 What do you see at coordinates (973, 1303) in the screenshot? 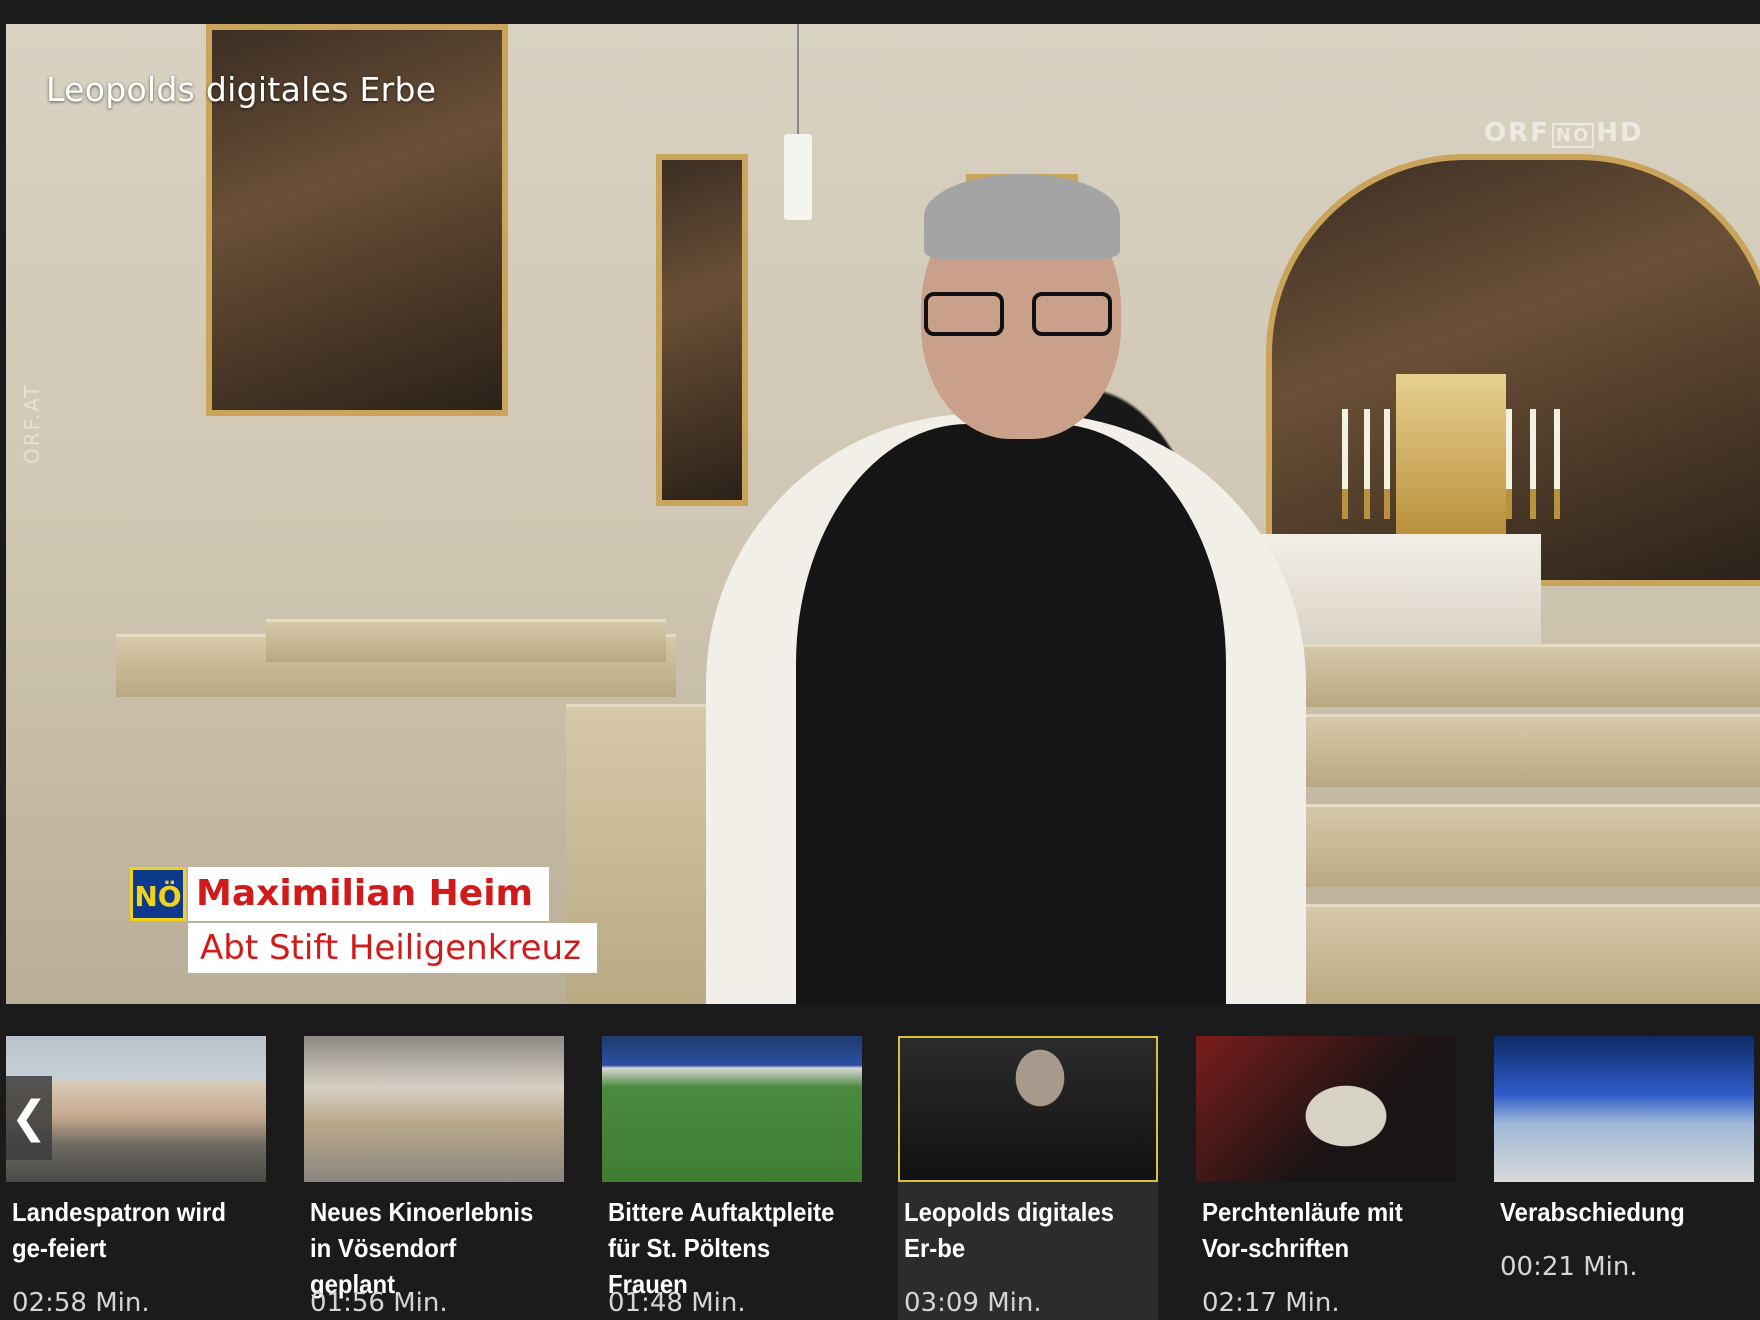
I see `video-card-duration: 03:09 Min.` at bounding box center [973, 1303].